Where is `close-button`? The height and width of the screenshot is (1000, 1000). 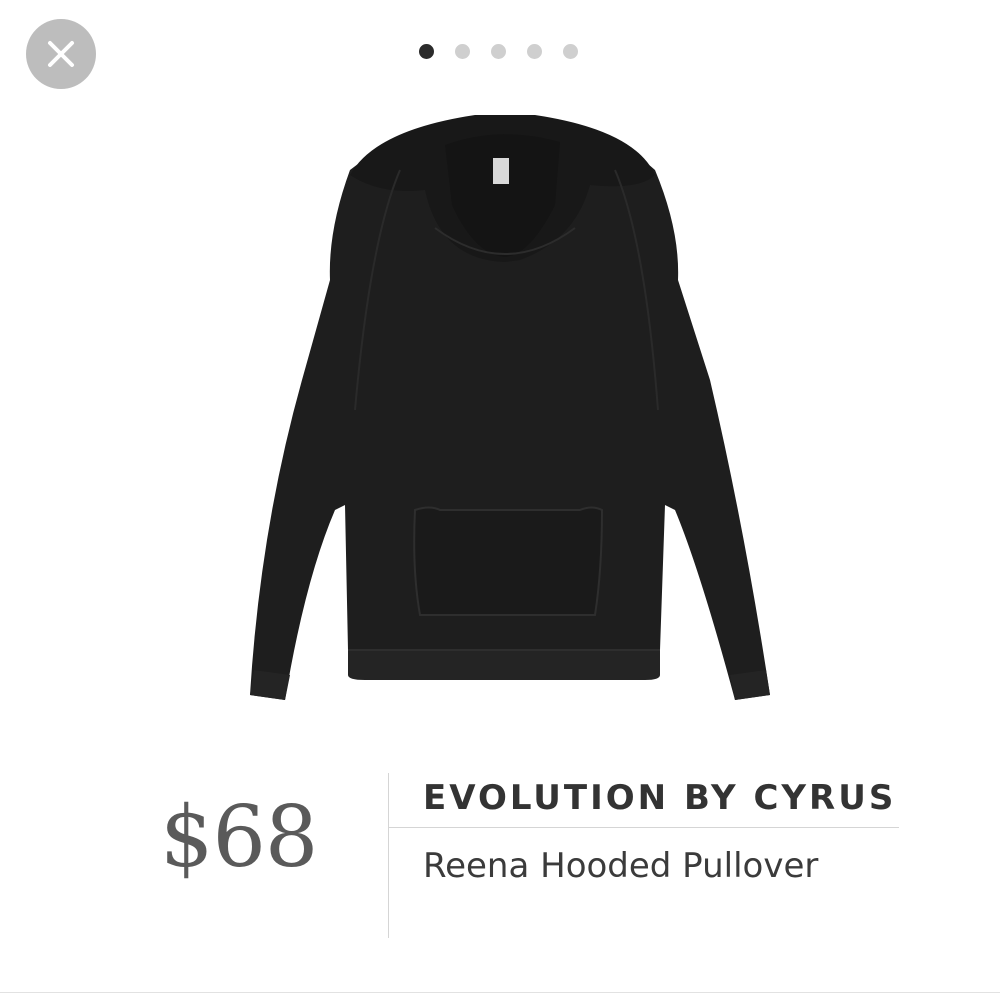
close-button is located at coordinates (61, 54).